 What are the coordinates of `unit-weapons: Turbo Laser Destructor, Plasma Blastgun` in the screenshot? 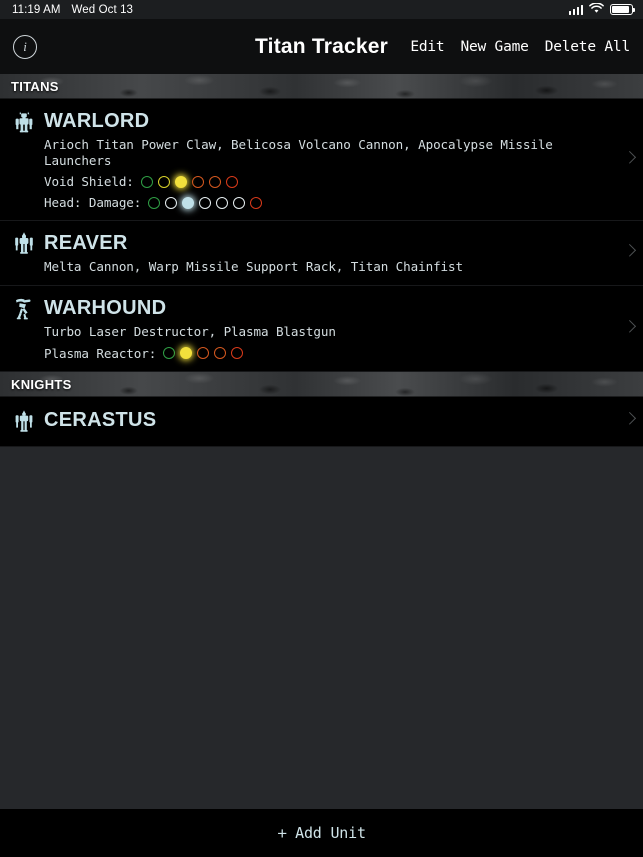 It's located at (190, 332).